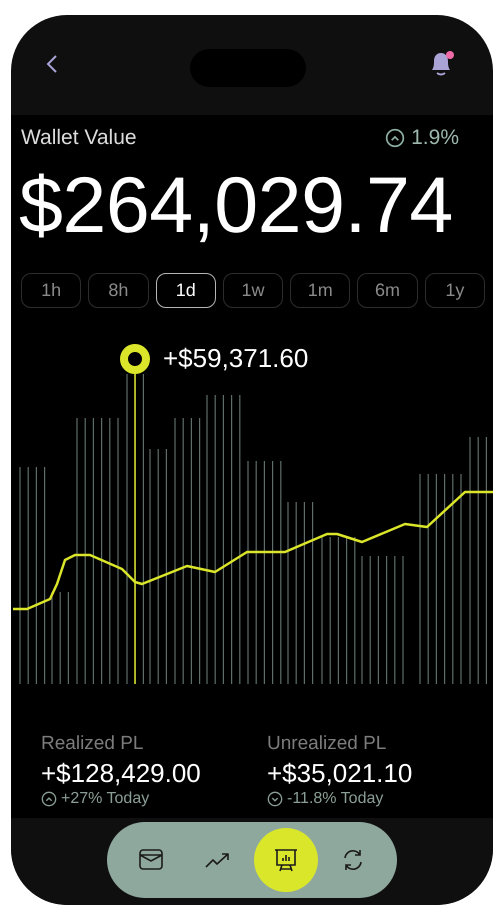  What do you see at coordinates (186, 290) in the screenshot?
I see `time-range-tab: 1d` at bounding box center [186, 290].